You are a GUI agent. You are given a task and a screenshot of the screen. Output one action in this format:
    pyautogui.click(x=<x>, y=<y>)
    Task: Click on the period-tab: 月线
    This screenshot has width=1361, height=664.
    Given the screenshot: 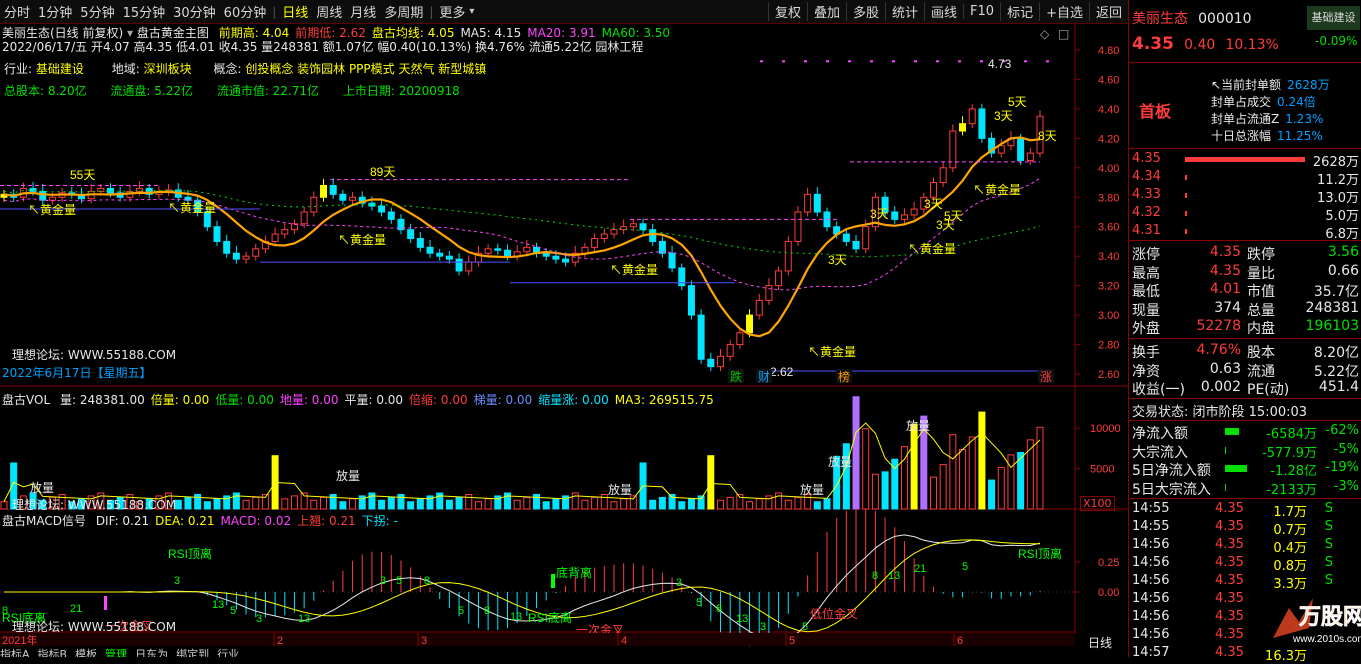 What is the action you would take?
    pyautogui.click(x=363, y=11)
    